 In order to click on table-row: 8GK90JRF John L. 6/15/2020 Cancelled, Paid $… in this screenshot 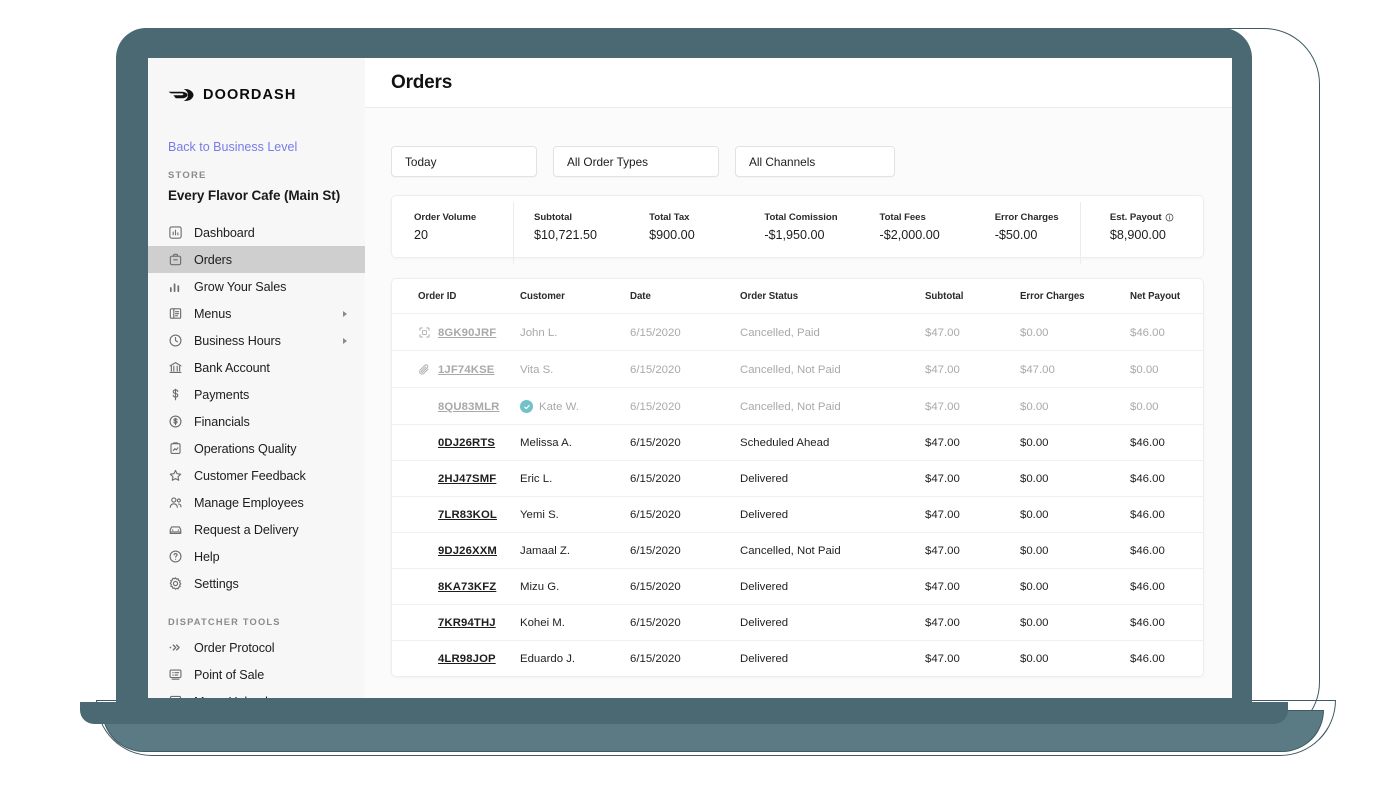, I will do `click(797, 332)`.